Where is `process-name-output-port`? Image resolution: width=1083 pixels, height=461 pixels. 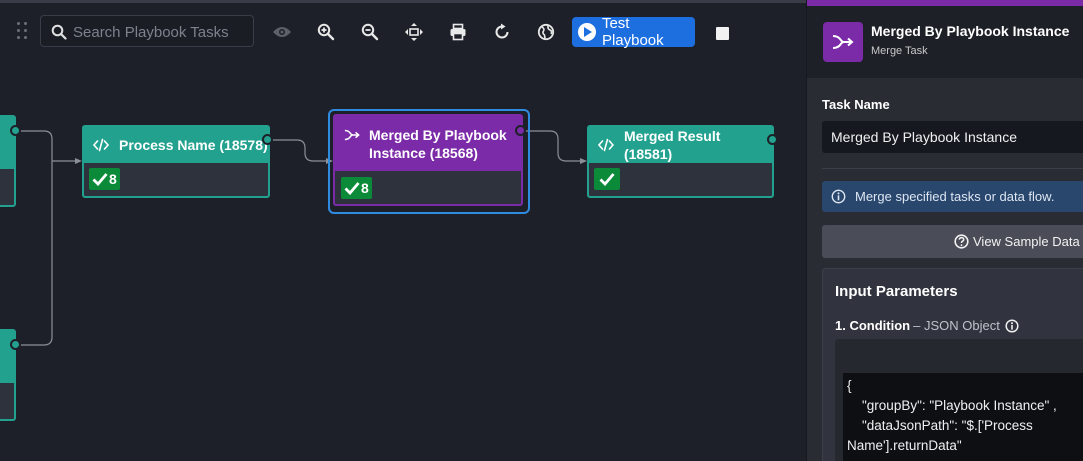 process-name-output-port is located at coordinates (267, 139).